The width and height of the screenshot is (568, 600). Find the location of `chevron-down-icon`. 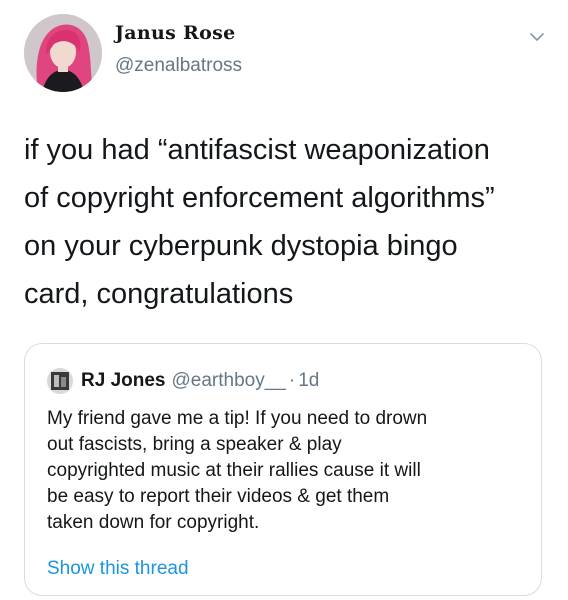

chevron-down-icon is located at coordinates (537, 37).